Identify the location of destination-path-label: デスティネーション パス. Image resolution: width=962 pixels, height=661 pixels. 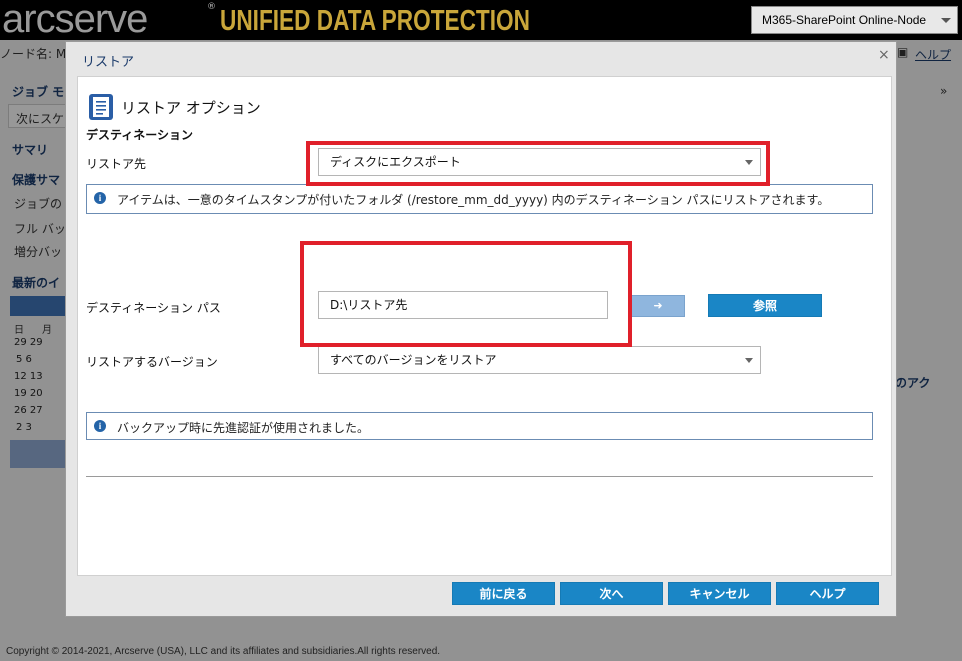
(153, 308).